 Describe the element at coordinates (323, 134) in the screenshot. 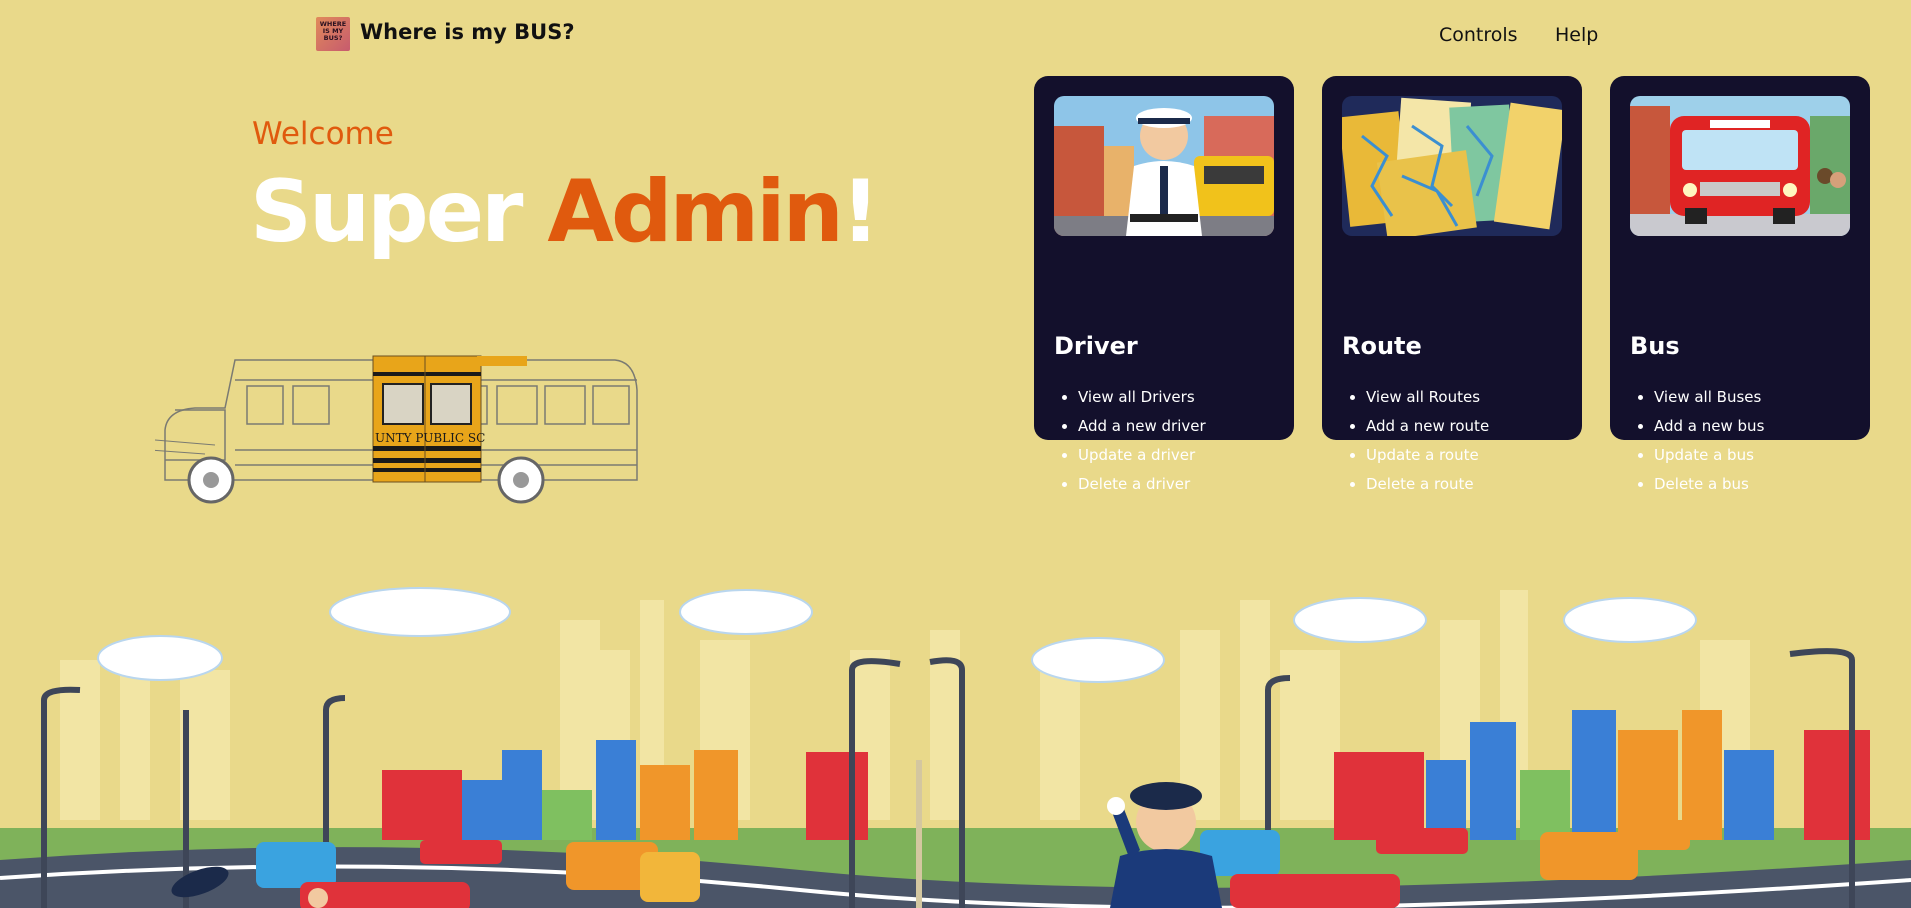

I see `welcome-text: Welcome` at that location.